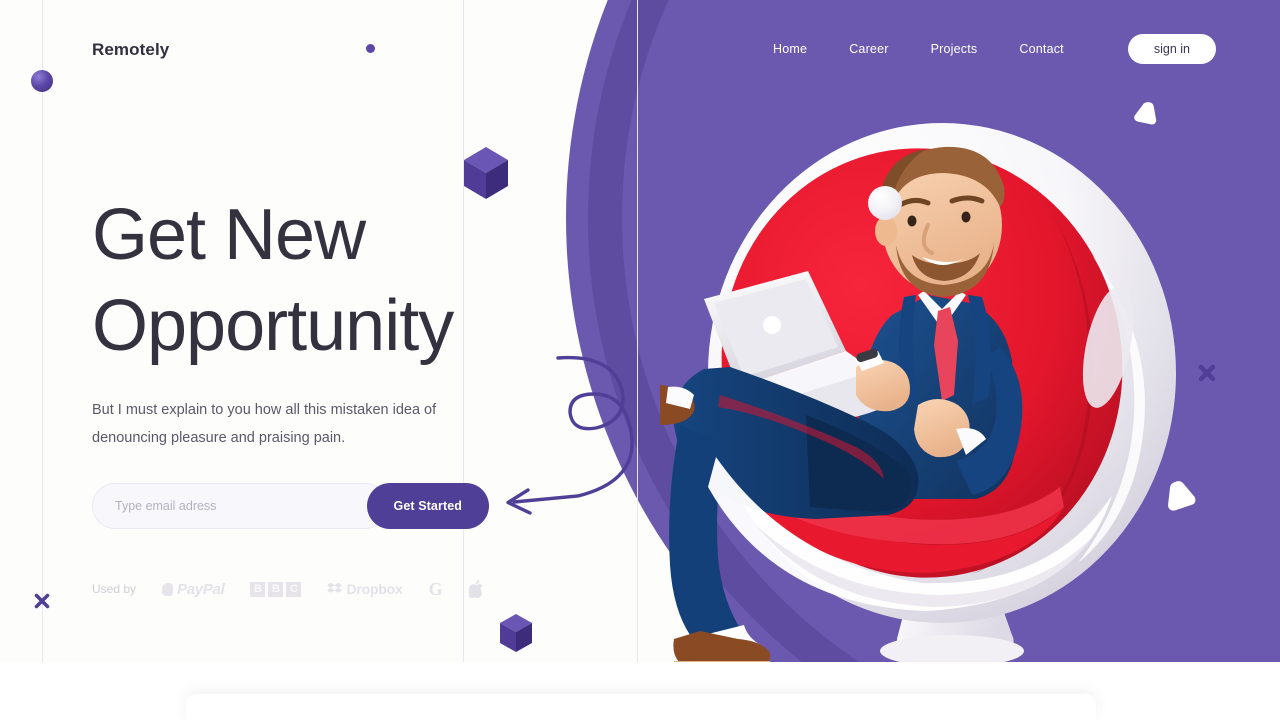  I want to click on purple-cube-small-icon, so click(516, 633).